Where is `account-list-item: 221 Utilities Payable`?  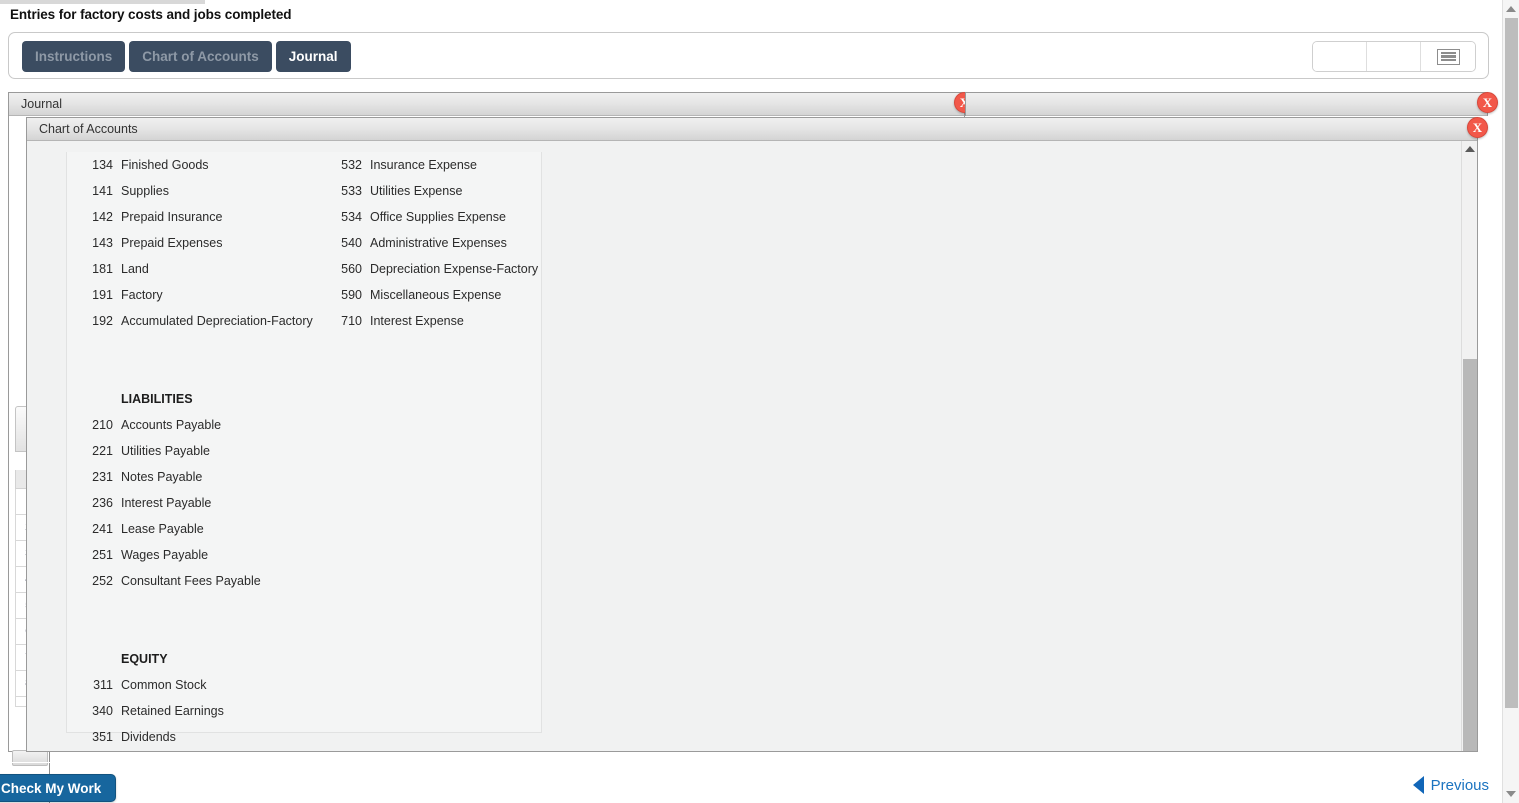
account-list-item: 221 Utilities Payable is located at coordinates (198, 451).